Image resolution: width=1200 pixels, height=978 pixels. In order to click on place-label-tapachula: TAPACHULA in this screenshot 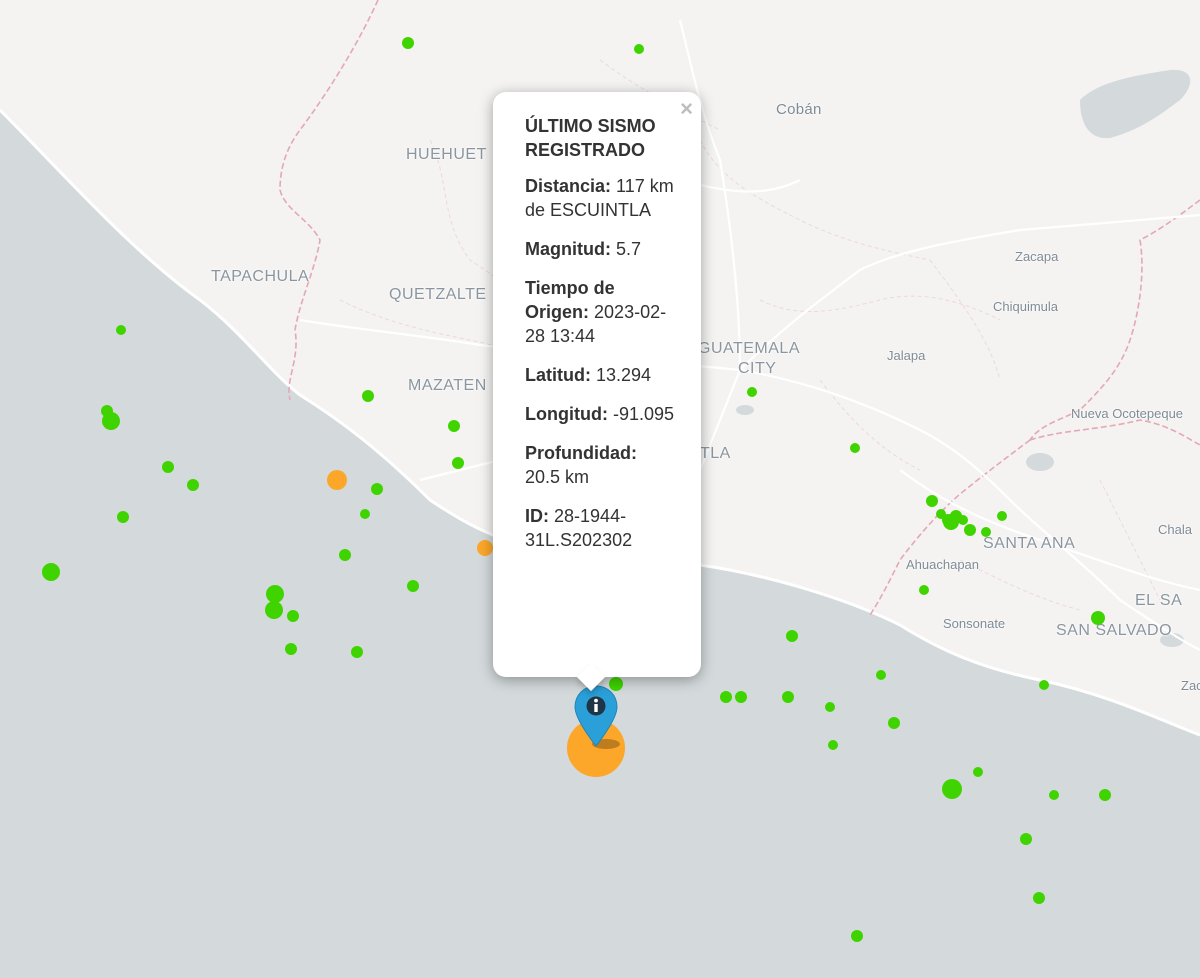, I will do `click(260, 276)`.